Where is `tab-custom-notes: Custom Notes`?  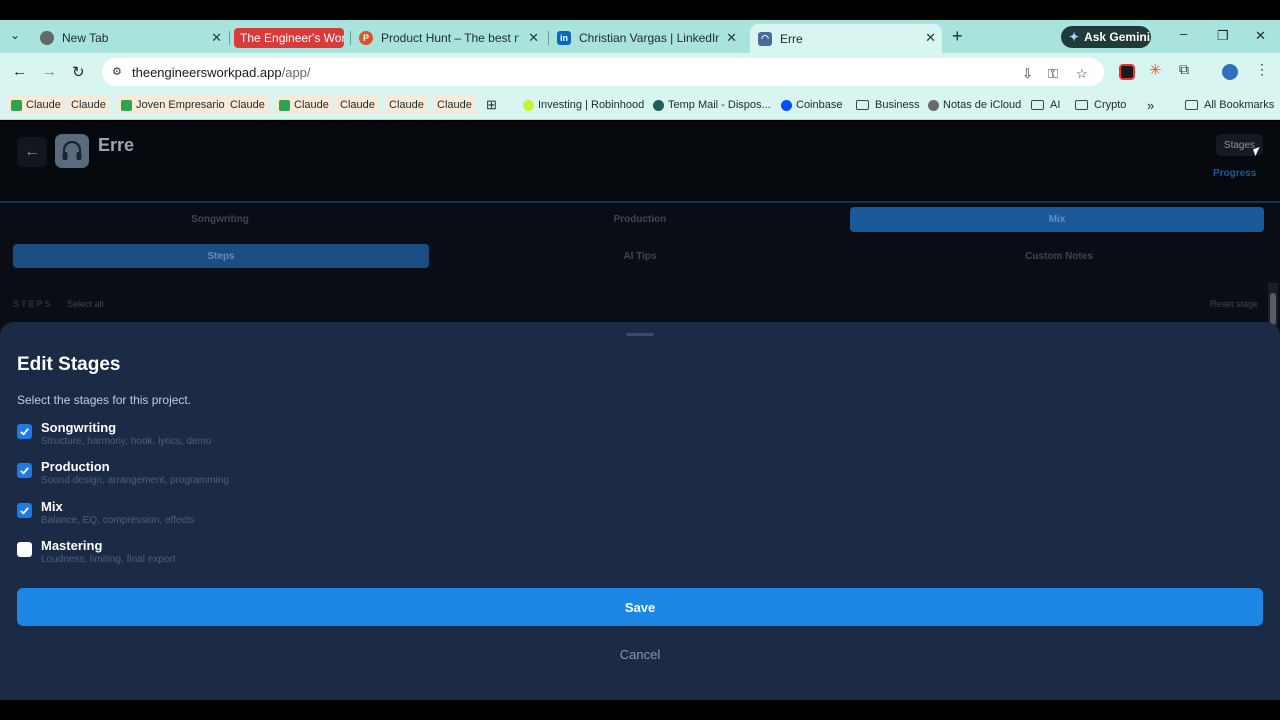
tab-custom-notes: Custom Notes is located at coordinates (1059, 256).